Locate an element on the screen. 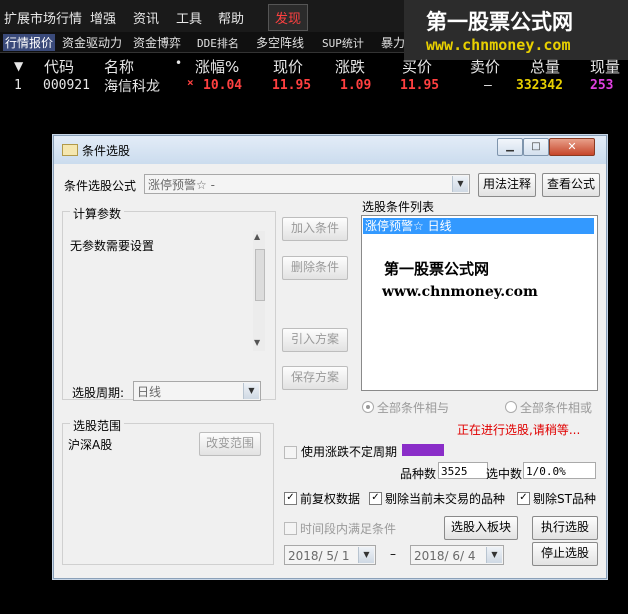 This screenshot has width=628, height=614. col-volume: 总量 is located at coordinates (545, 66).